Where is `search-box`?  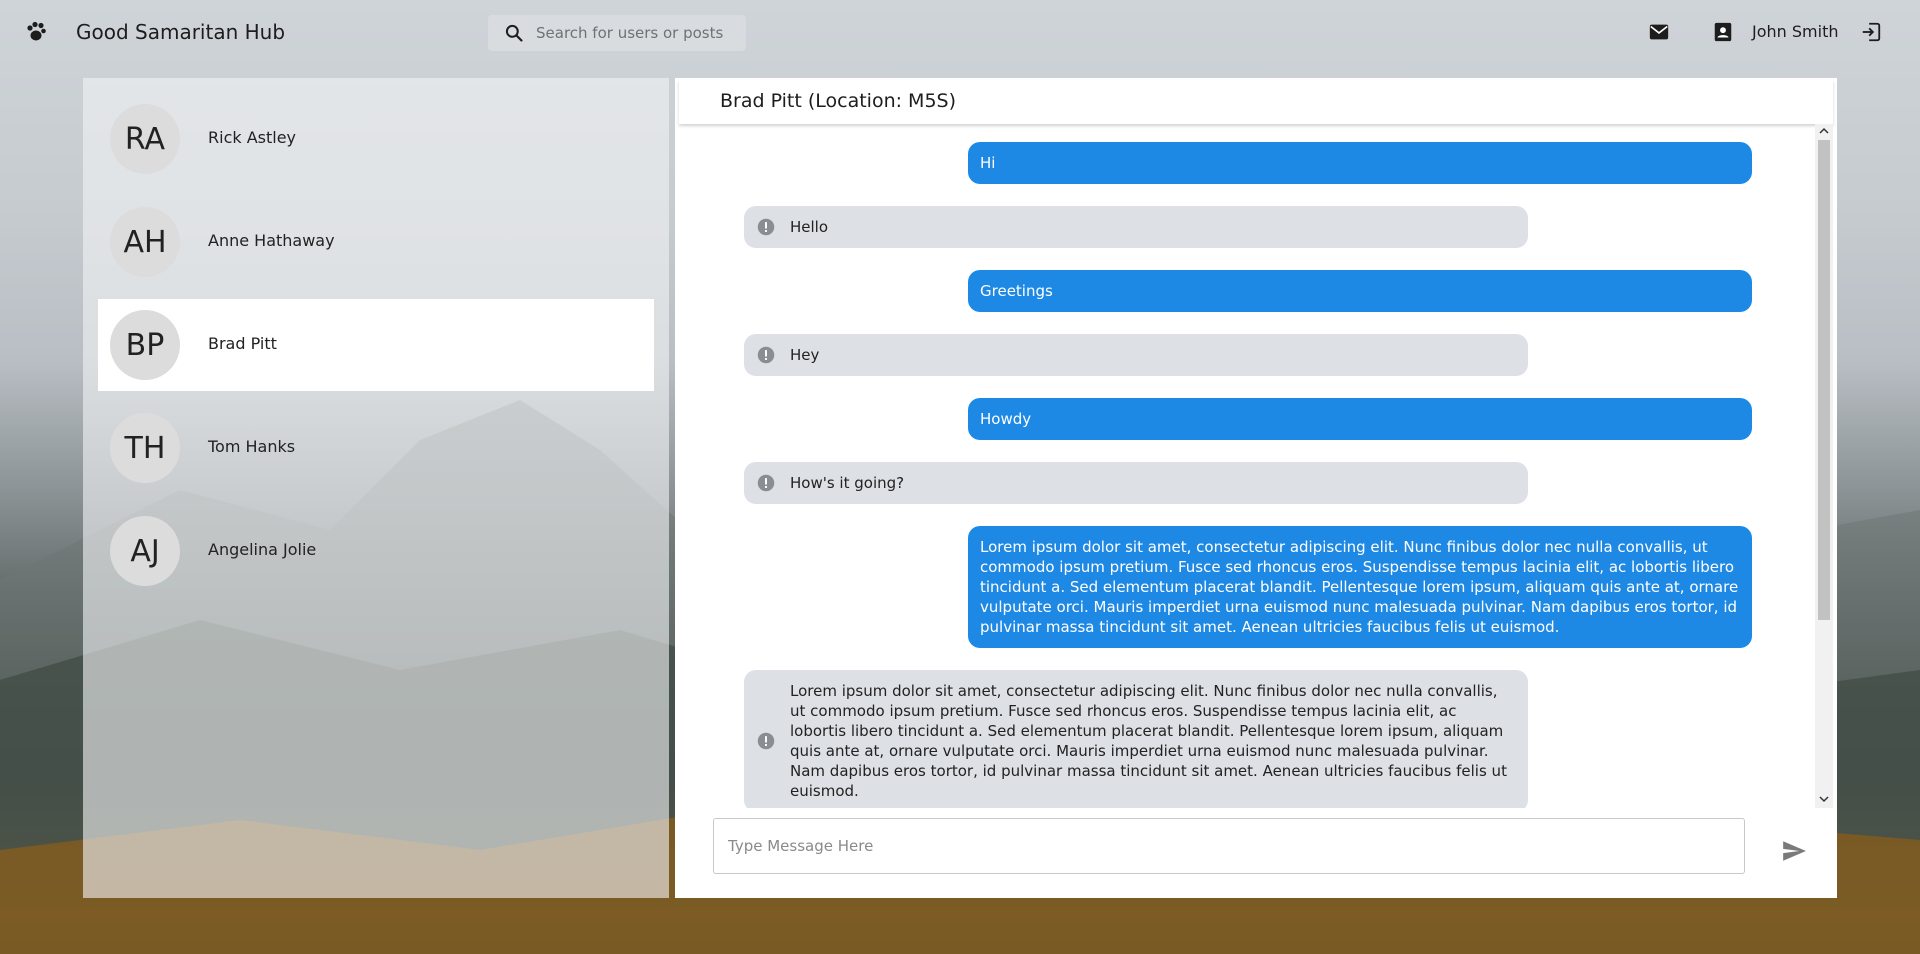
search-box is located at coordinates (617, 33).